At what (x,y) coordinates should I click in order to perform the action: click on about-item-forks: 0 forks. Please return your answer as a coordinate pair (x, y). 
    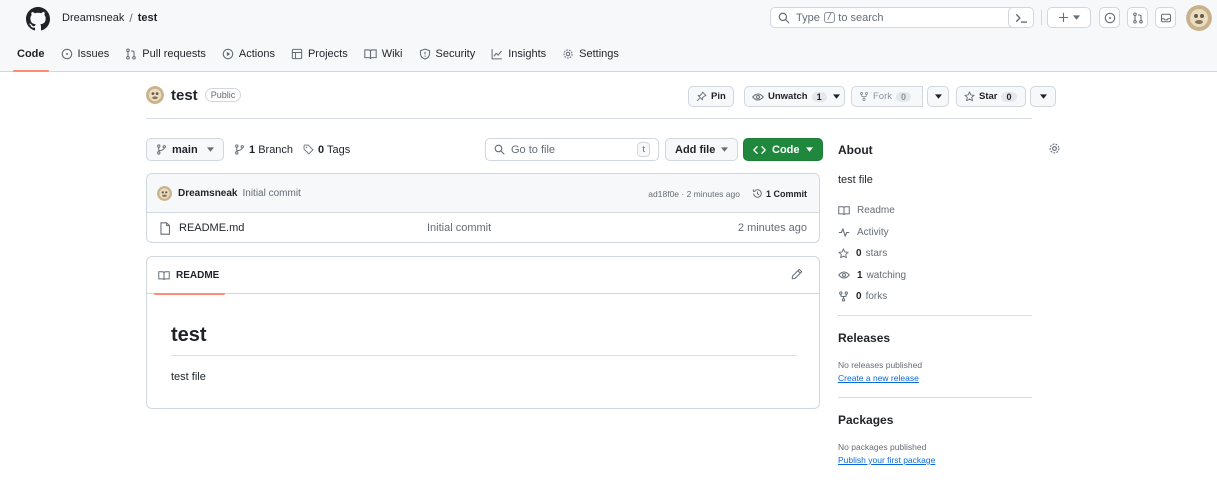
    Looking at the image, I should click on (872, 297).